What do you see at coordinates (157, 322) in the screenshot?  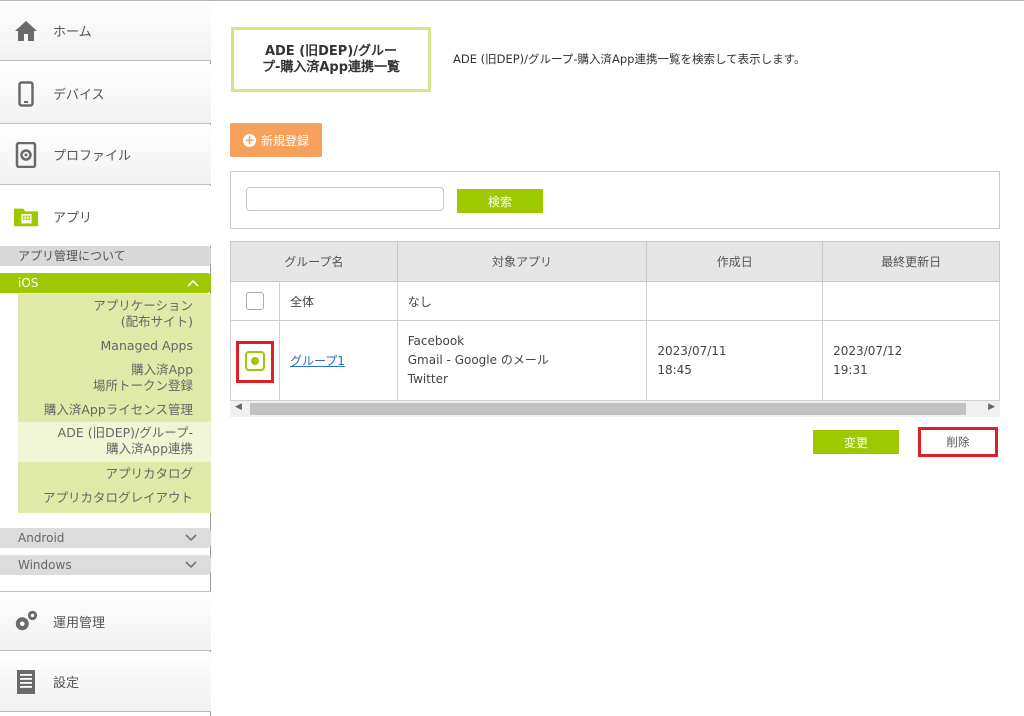 I see `sidebar-item-application-line2: (配布サイト)` at bounding box center [157, 322].